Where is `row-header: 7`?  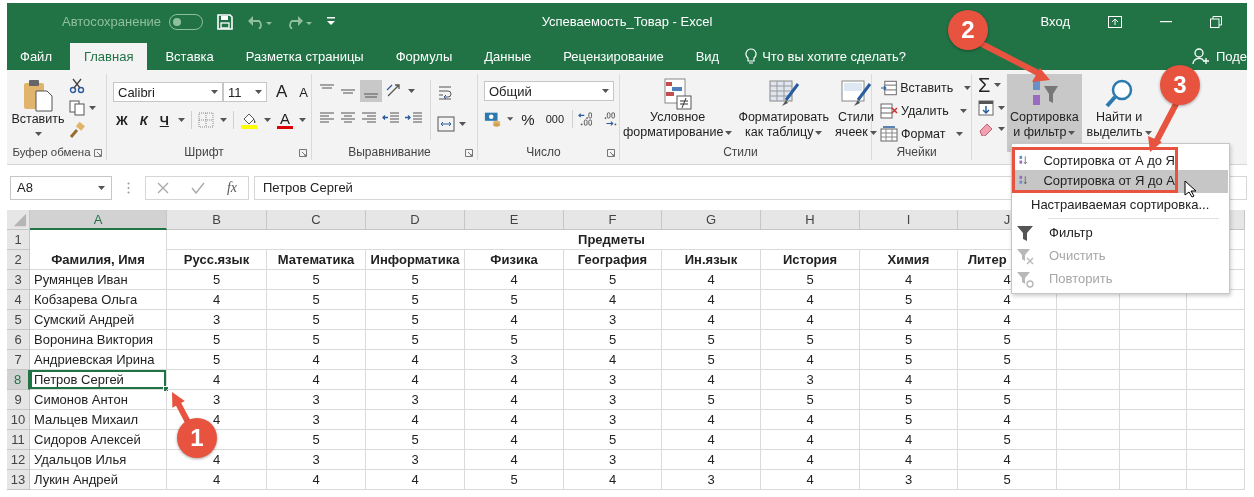
row-header: 7 is located at coordinates (18, 360).